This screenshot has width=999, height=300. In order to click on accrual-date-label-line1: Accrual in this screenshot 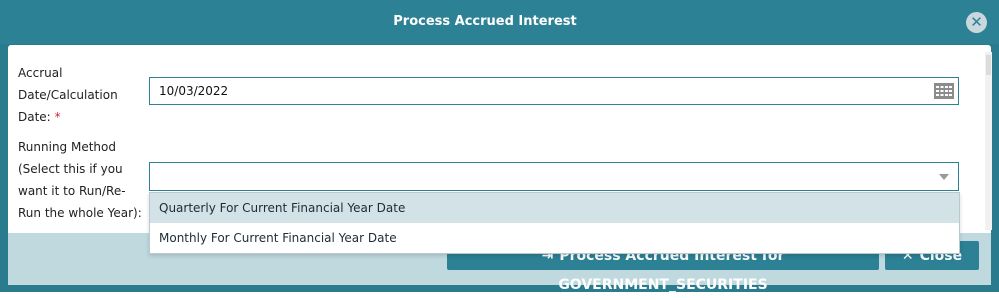, I will do `click(40, 73)`.